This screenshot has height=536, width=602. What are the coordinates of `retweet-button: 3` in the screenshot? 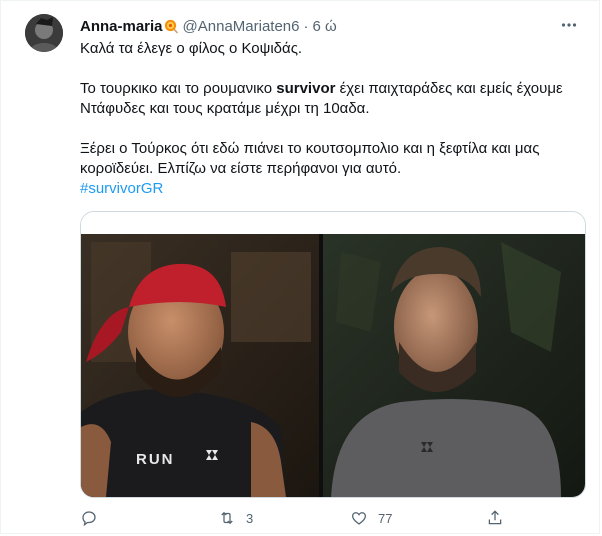 It's located at (235, 518).